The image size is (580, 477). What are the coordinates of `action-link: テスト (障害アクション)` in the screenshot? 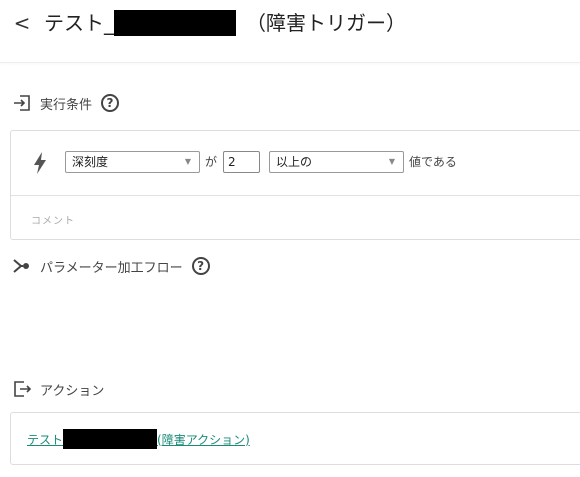 It's located at (138, 439).